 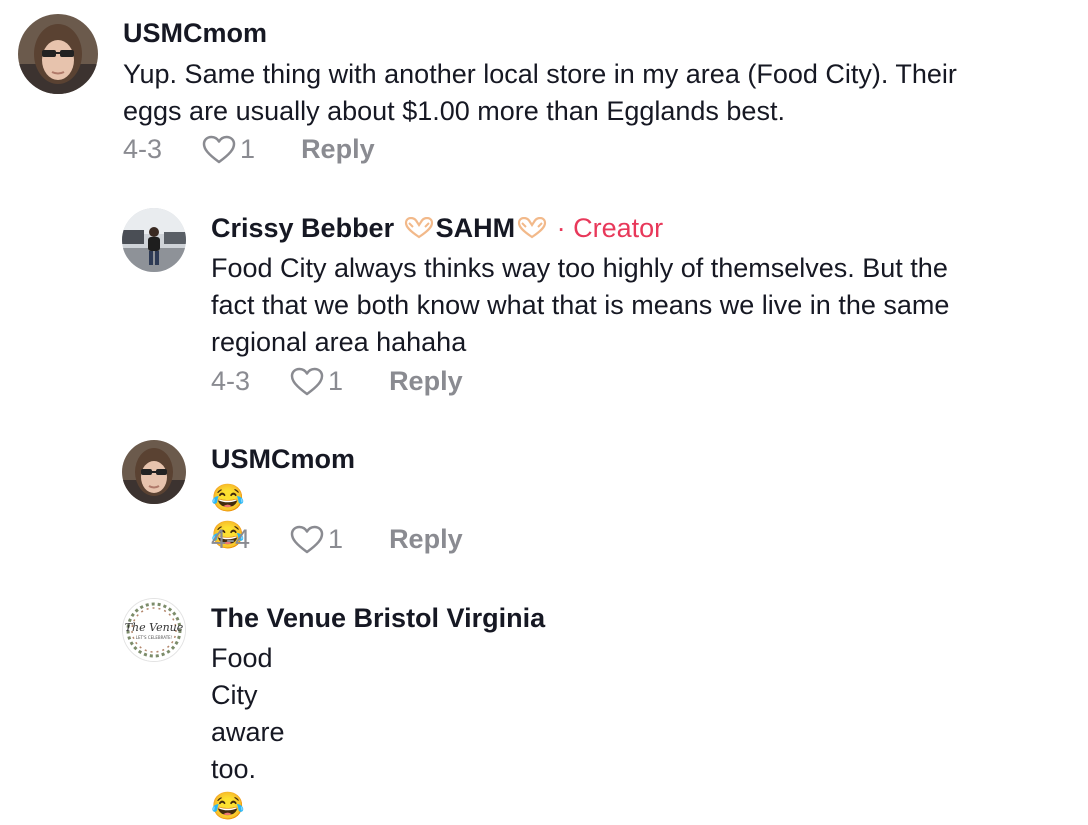 I want to click on username: The Venue Bristol Virginia, so click(x=378, y=618).